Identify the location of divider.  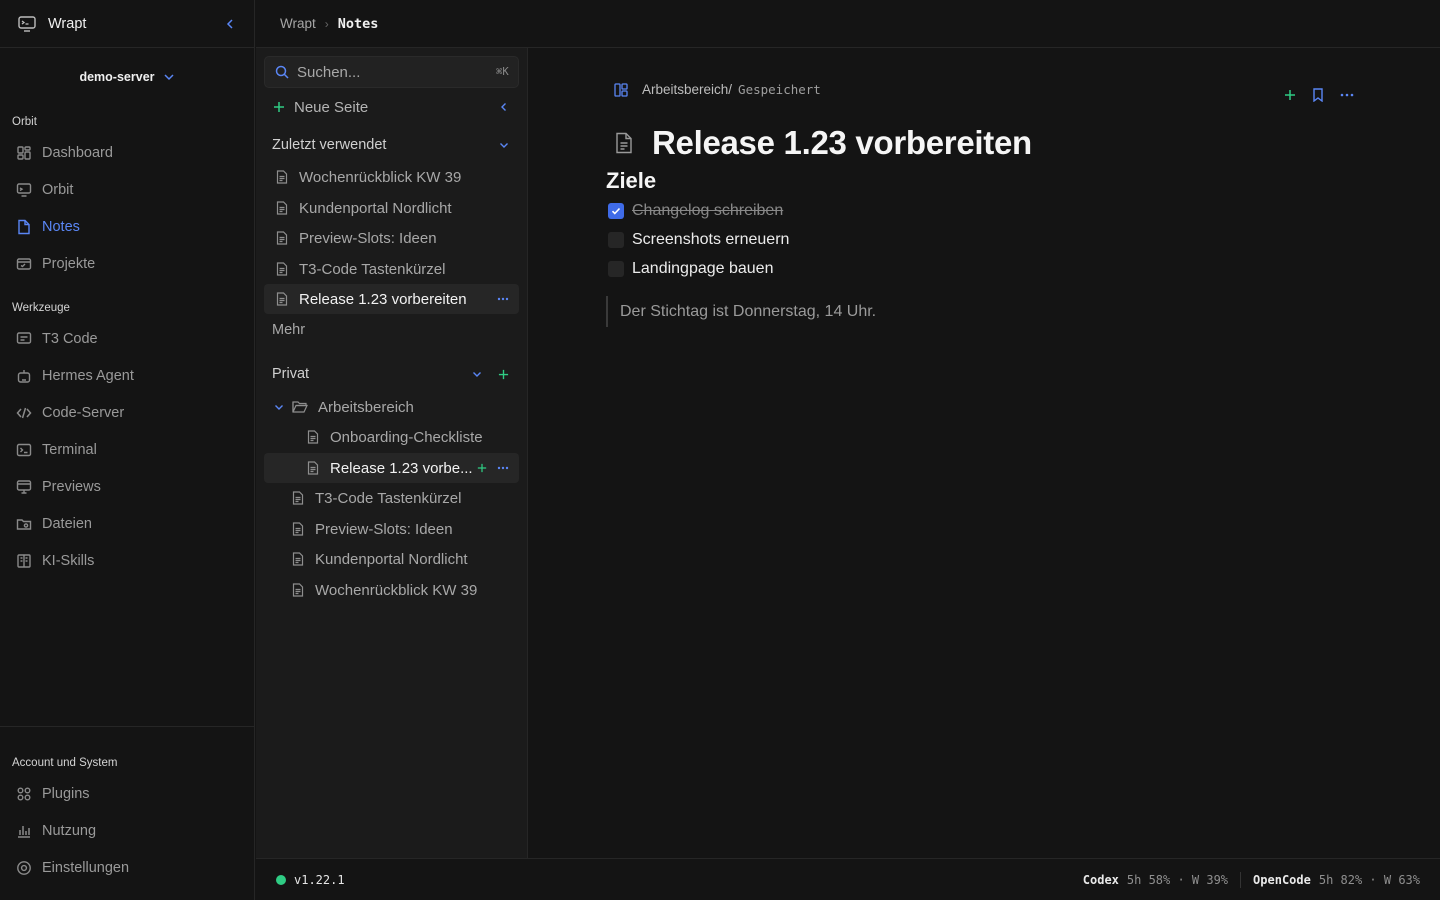
(1241, 879).